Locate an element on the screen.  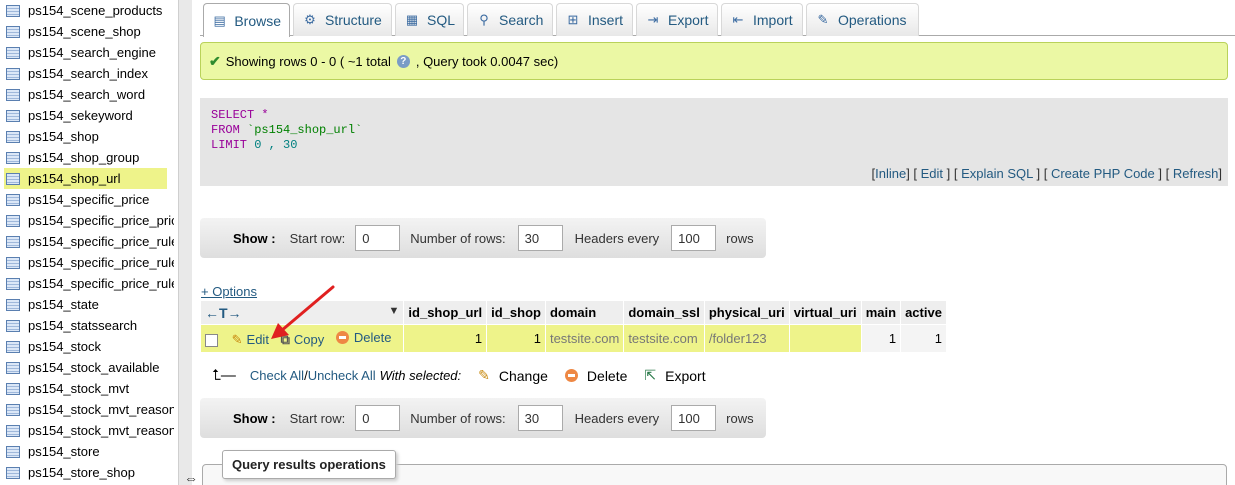
sidebar-item-table: ps154_stock_mvt is located at coordinates (90, 388).